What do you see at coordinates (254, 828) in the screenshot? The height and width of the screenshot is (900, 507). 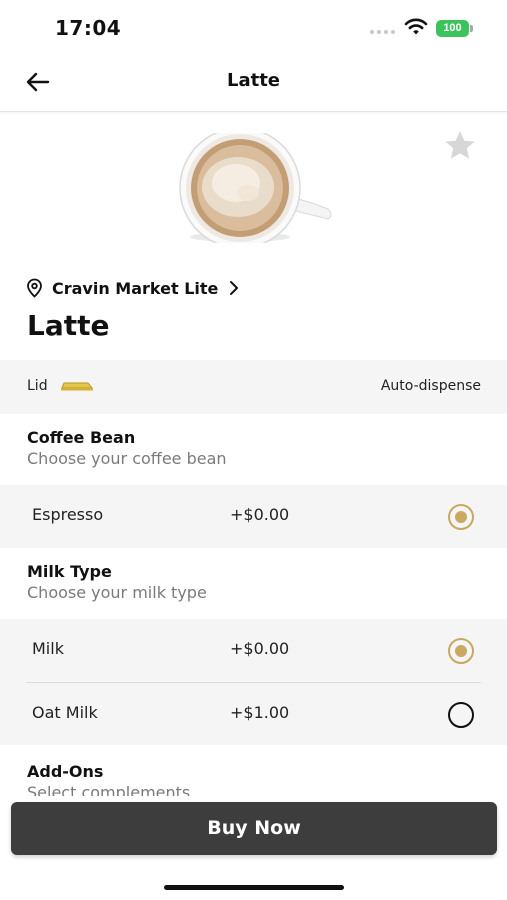 I see `buy-now-button: Buy Now` at bounding box center [254, 828].